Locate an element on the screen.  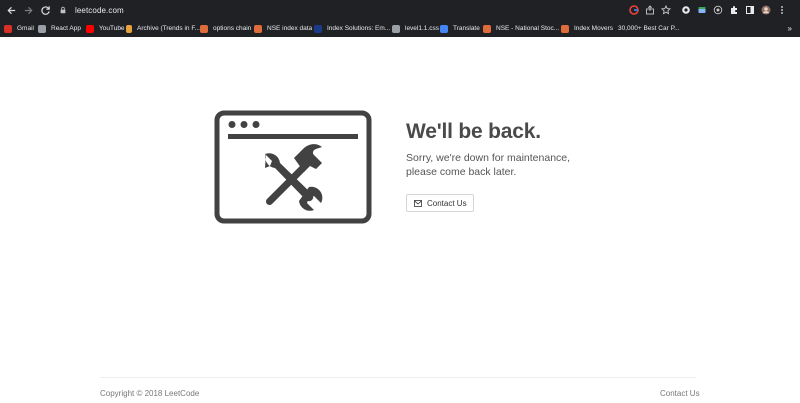
share-icon is located at coordinates (649, 10).